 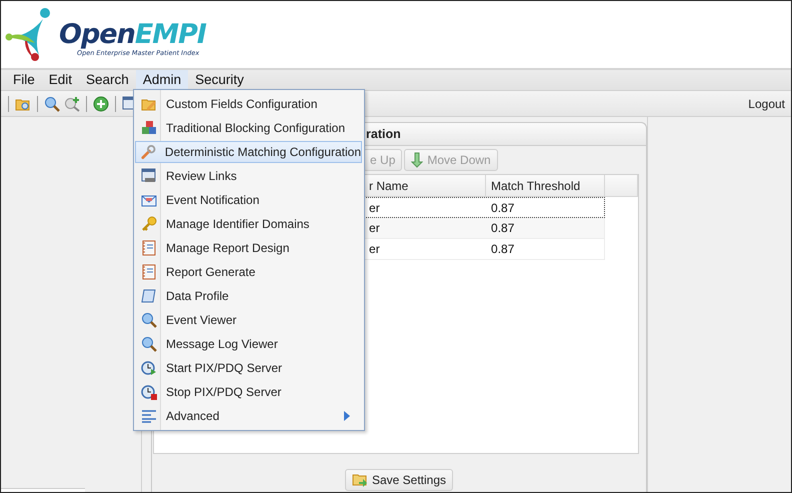 What do you see at coordinates (61, 80) in the screenshot?
I see `menu-bar-item: Edit` at bounding box center [61, 80].